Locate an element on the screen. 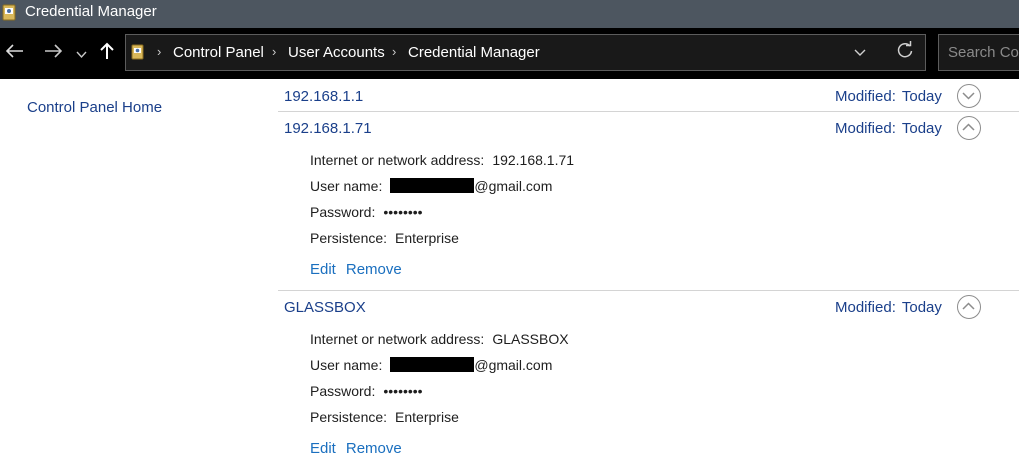 This screenshot has width=1019, height=464. breadcrumb-user-accounts: User Accounts is located at coordinates (336, 53).